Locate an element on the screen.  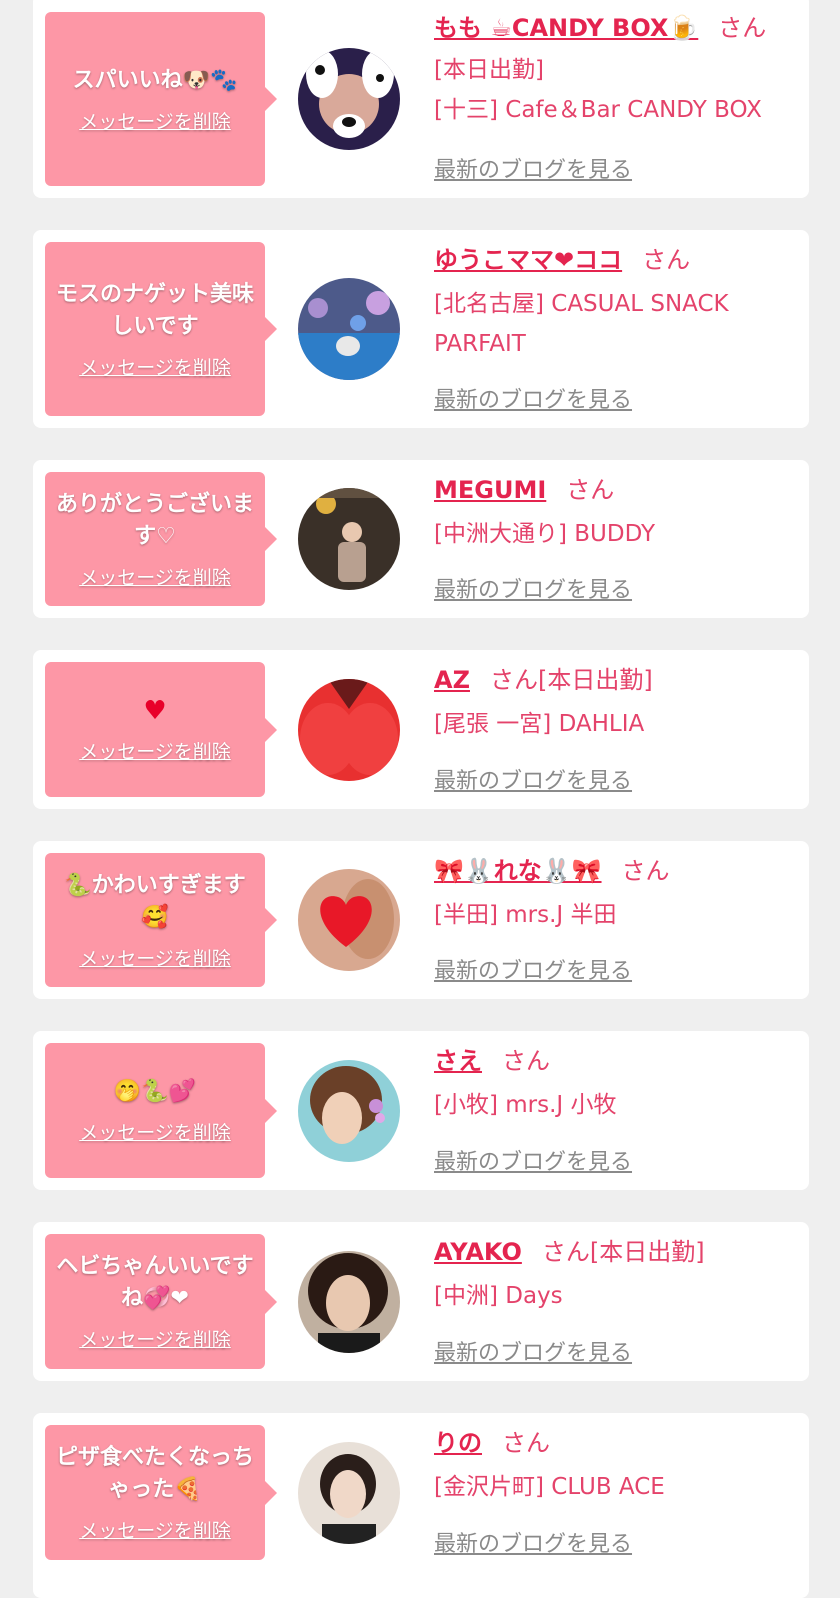
sender-info: AZ さん[本日出勤] is located at coordinates (615, 680).